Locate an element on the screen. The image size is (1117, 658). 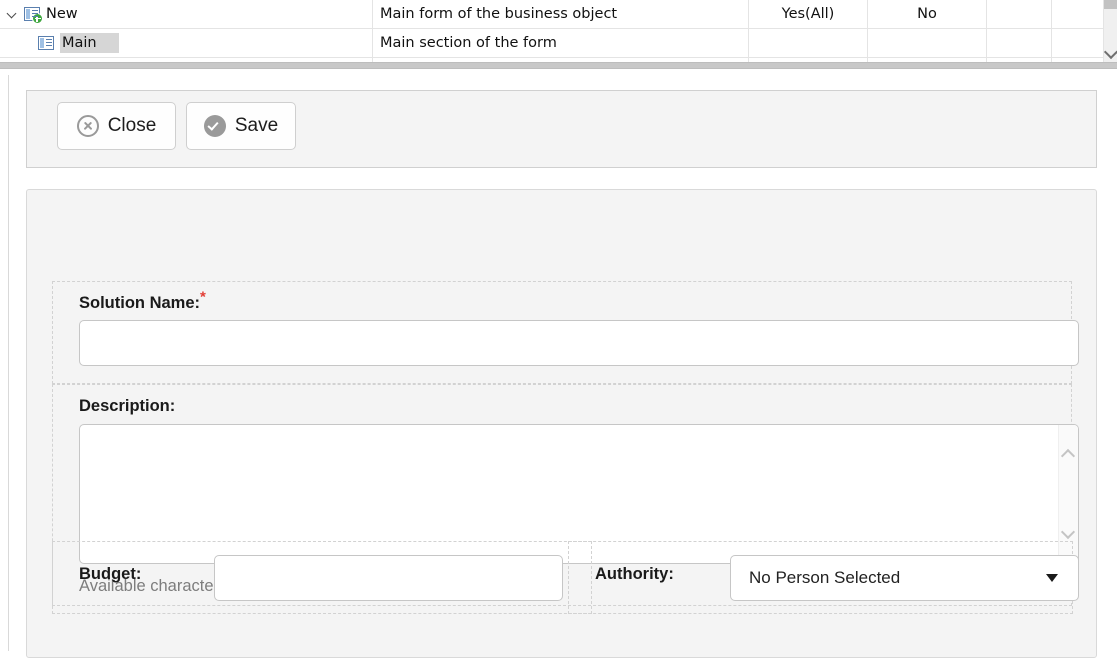
authority-dropdown: No Person Selected is located at coordinates (904, 578).